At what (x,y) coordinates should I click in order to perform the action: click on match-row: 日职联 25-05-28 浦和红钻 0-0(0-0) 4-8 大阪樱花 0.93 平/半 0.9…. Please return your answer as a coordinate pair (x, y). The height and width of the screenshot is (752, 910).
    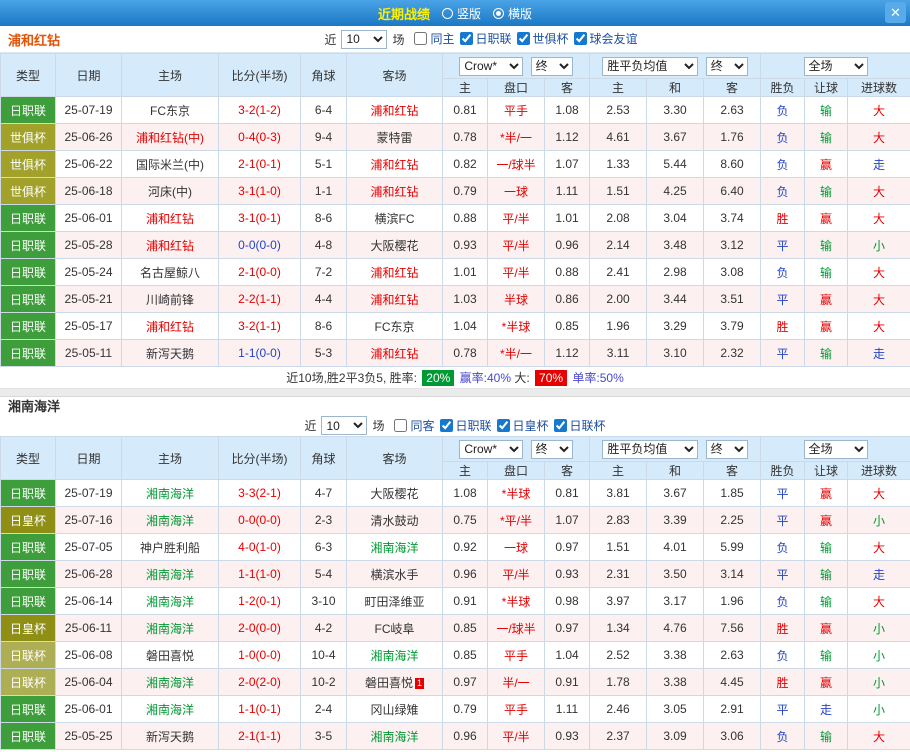
    Looking at the image, I should click on (455, 245).